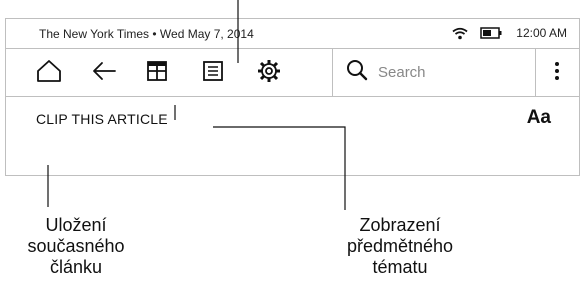 The image size is (584, 290). Describe the element at coordinates (400, 267) in the screenshot. I see `caption-line: tématu` at that location.